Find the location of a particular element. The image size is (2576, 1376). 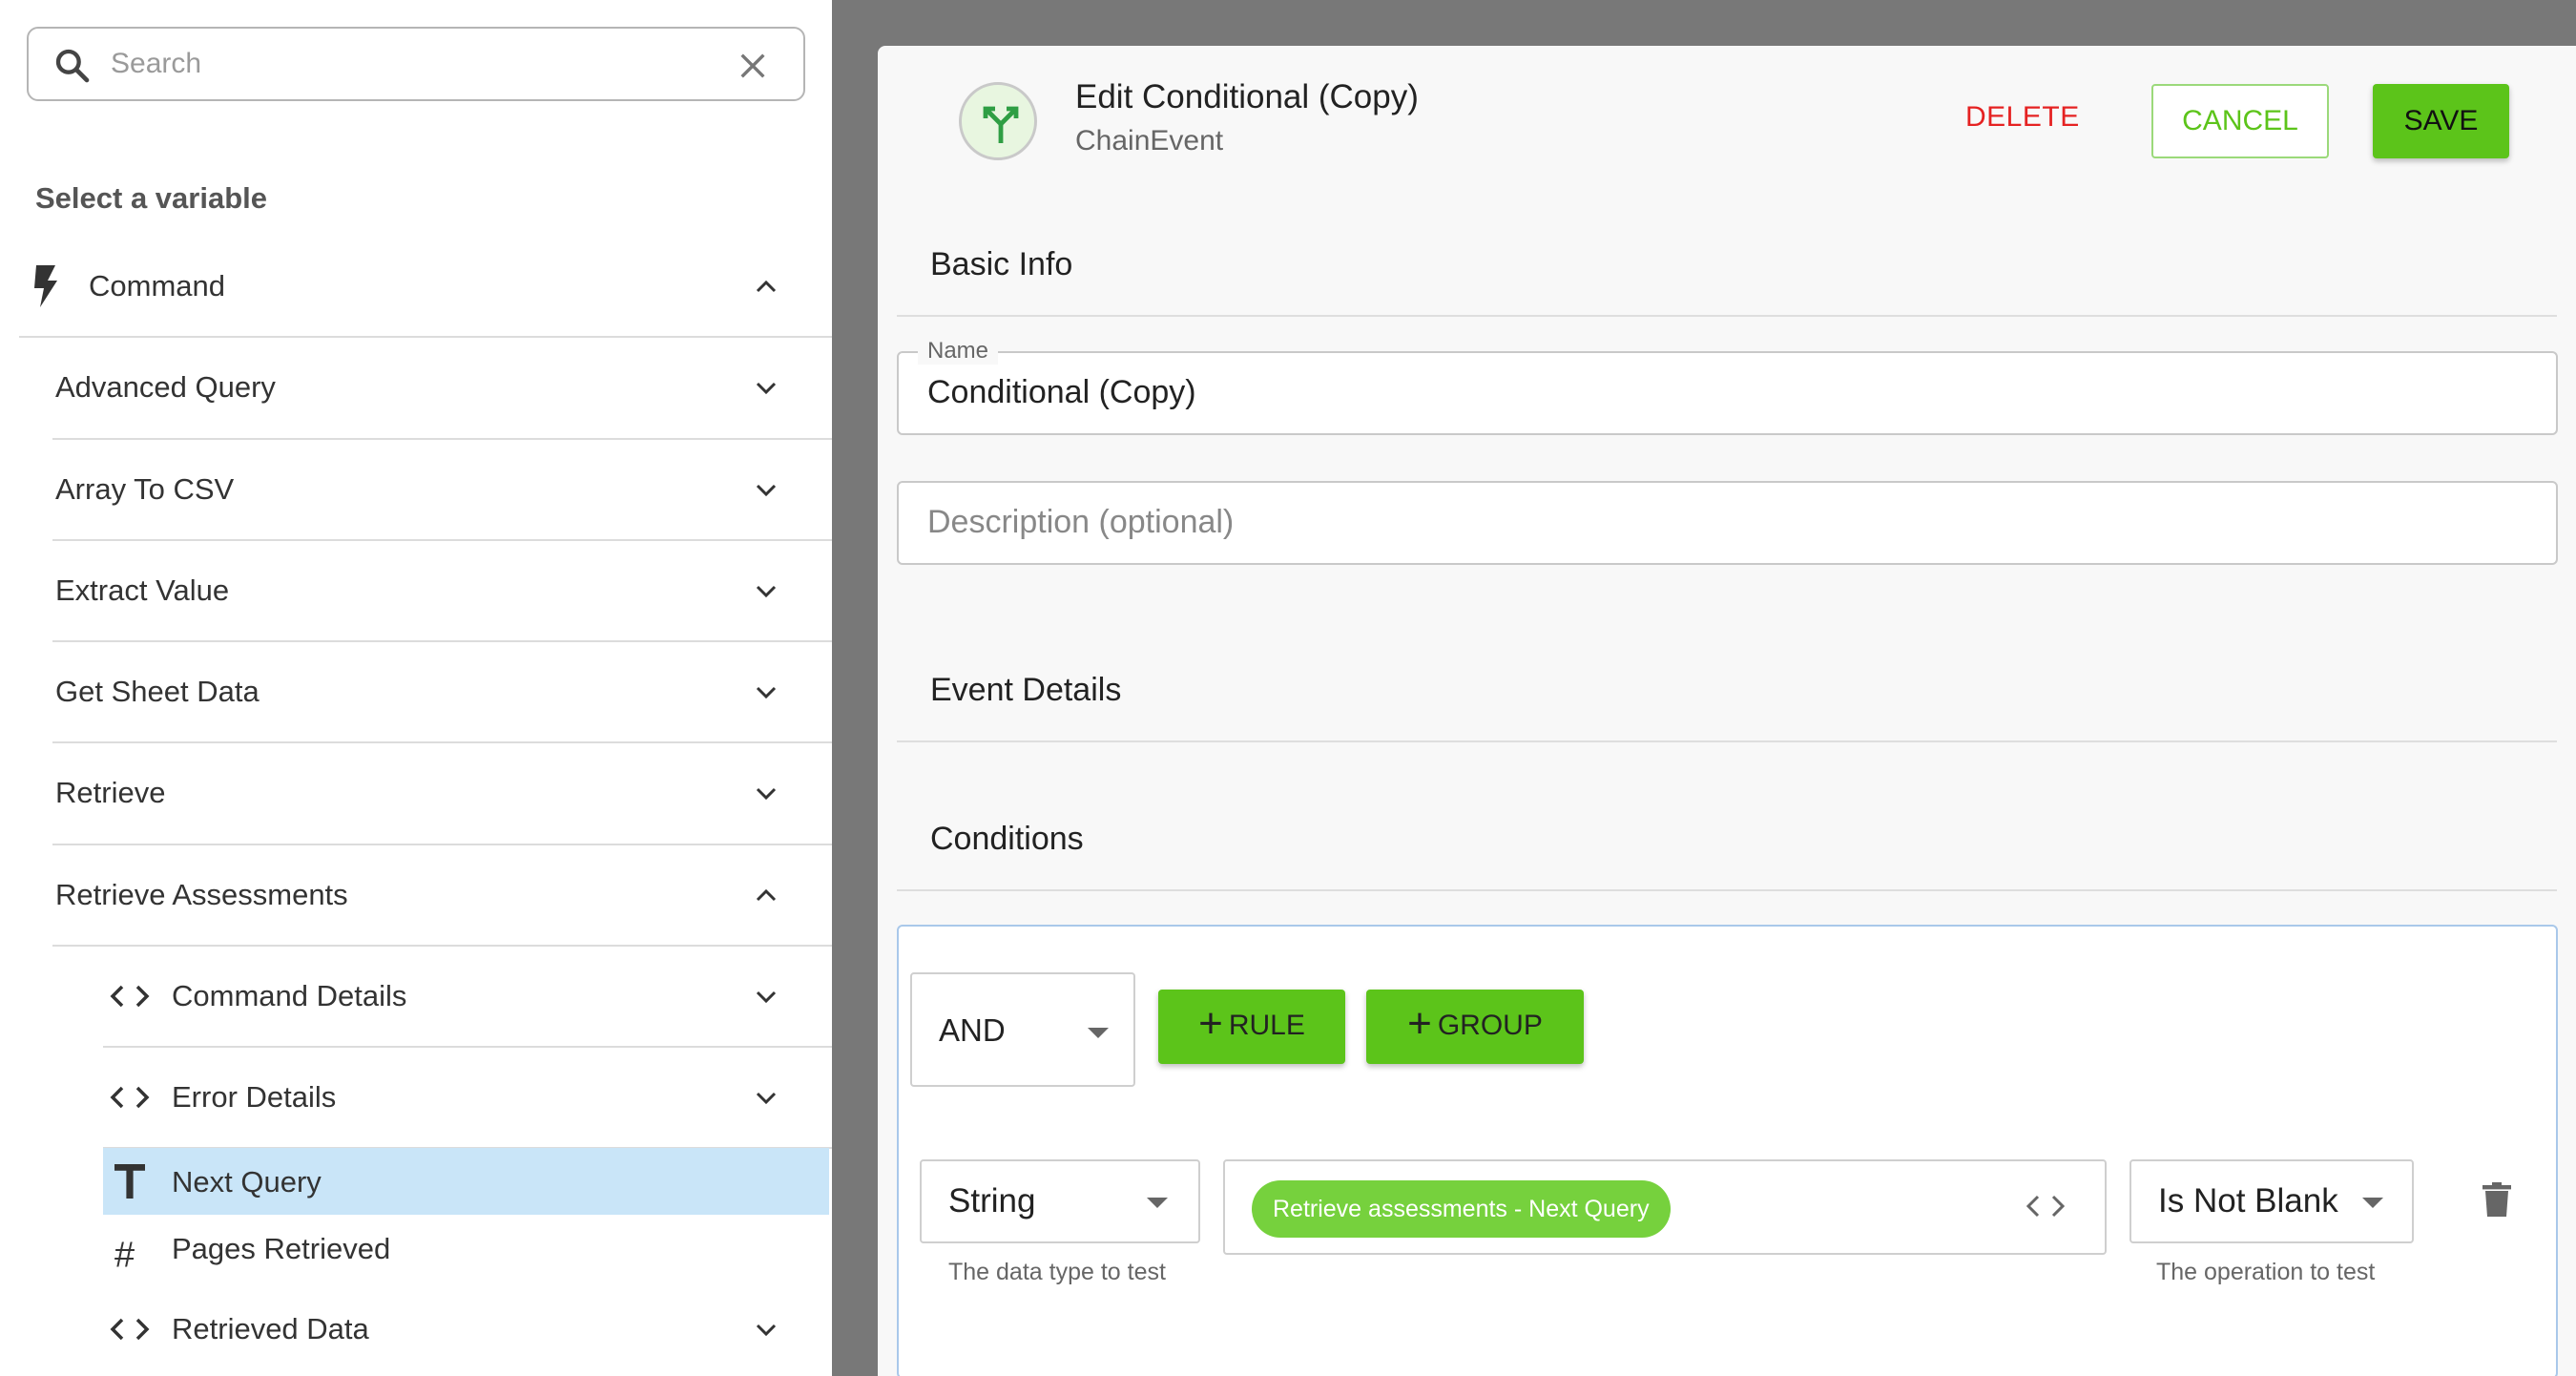

tree-item-label: Extract Value is located at coordinates (142, 590).